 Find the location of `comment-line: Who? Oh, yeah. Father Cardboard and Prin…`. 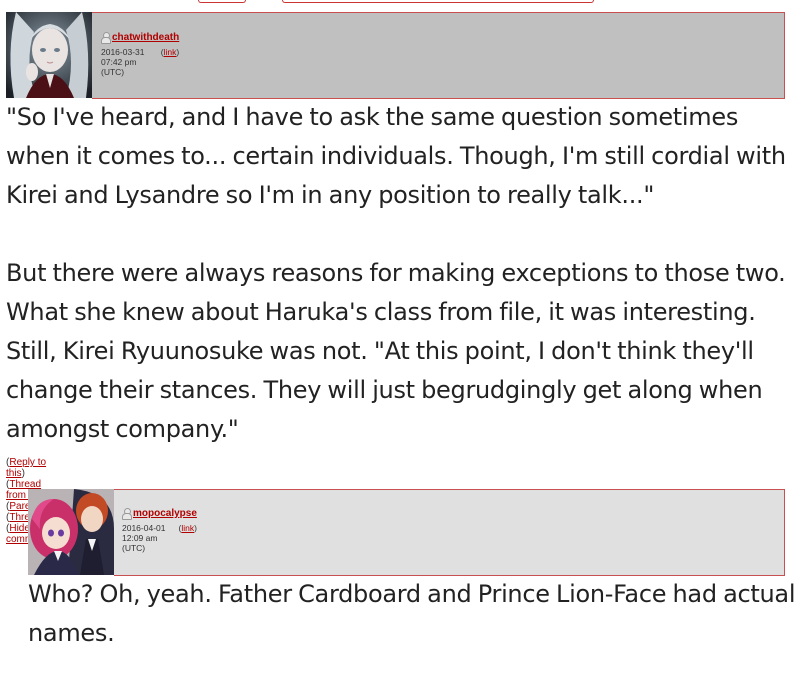

comment-line: Who? Oh, yeah. Father Cardboard and Prin… is located at coordinates (412, 594).